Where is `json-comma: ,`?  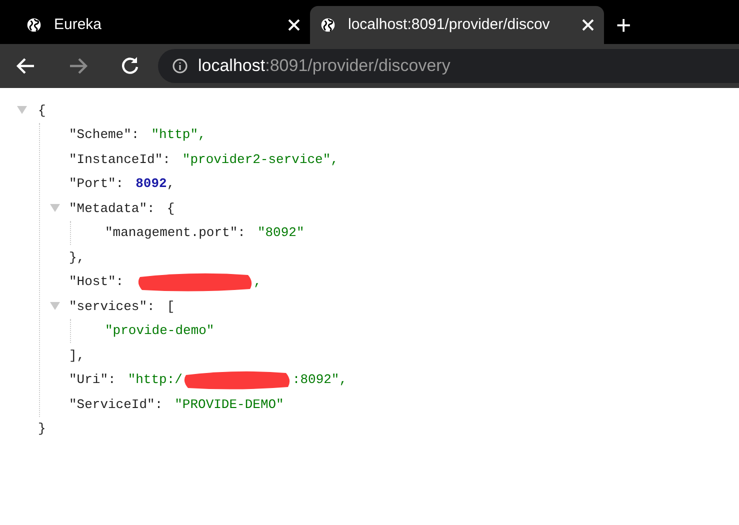
json-comma: , is located at coordinates (170, 184).